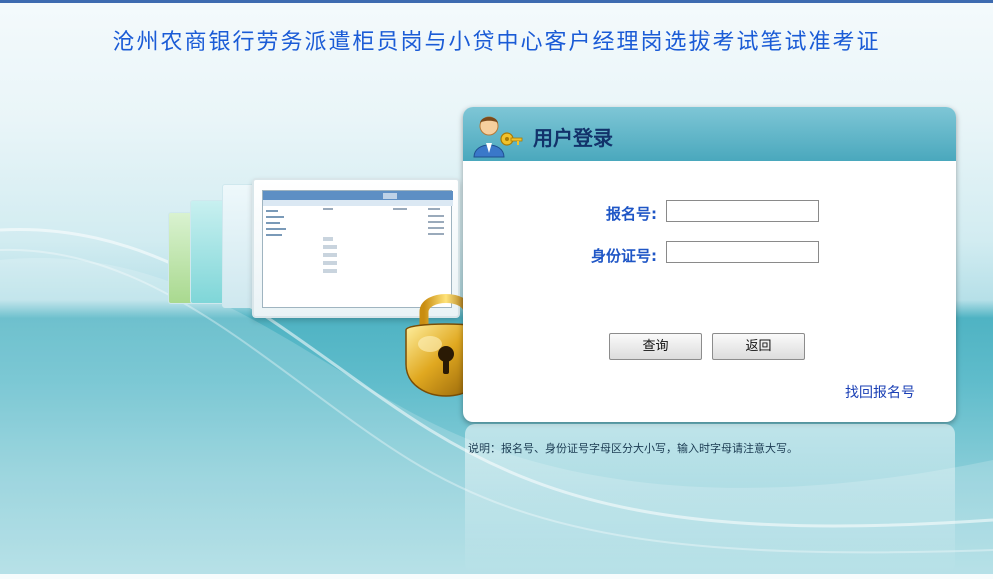 The image size is (993, 579). What do you see at coordinates (624, 256) in the screenshot?
I see `id-no-label: 身份证号:` at bounding box center [624, 256].